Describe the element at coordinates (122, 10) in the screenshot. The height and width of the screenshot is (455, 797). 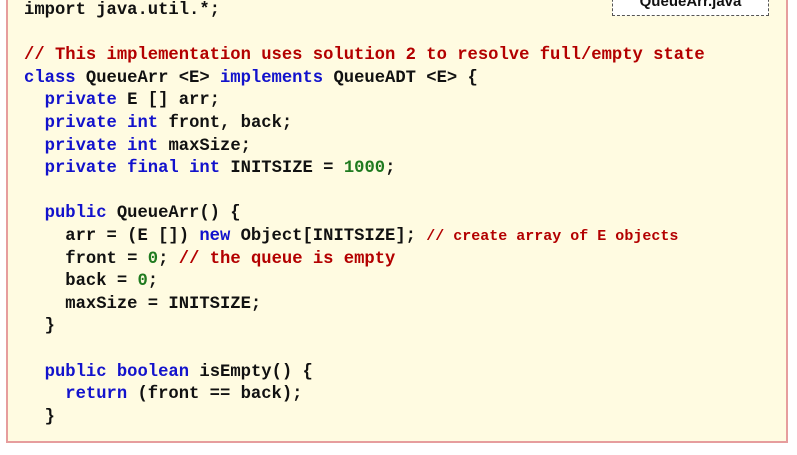
I see `code-text: import java.util.*;` at that location.